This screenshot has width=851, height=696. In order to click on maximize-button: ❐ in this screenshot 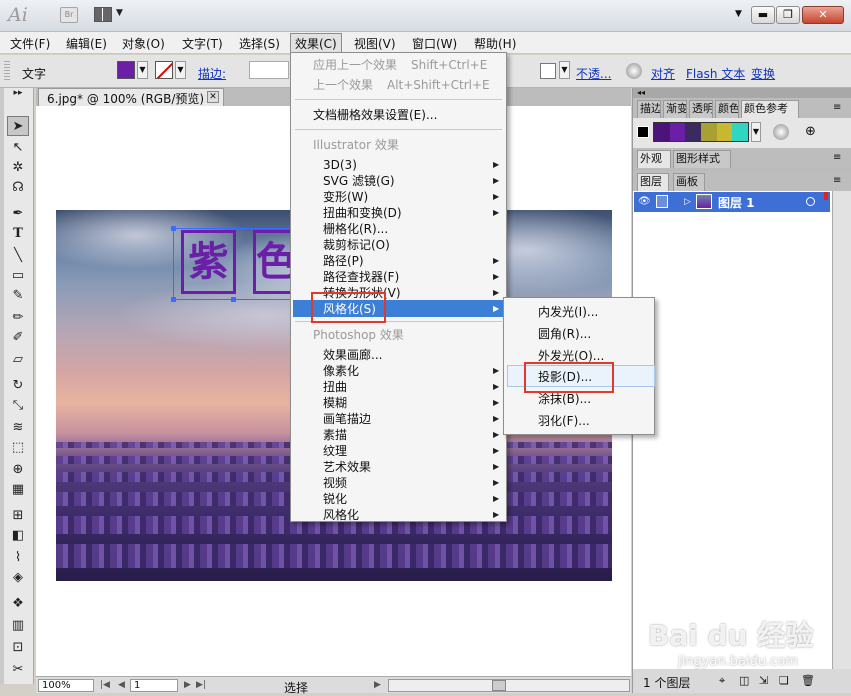, I will do `click(788, 15)`.